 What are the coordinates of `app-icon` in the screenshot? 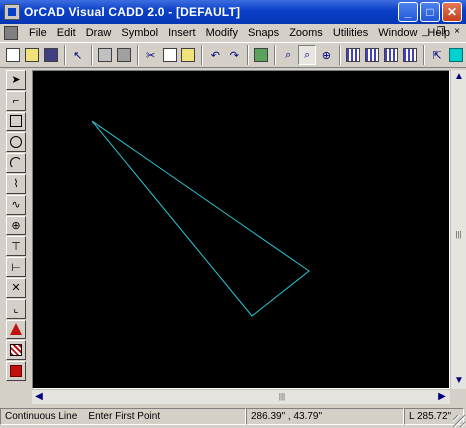 It's located at (12, 12).